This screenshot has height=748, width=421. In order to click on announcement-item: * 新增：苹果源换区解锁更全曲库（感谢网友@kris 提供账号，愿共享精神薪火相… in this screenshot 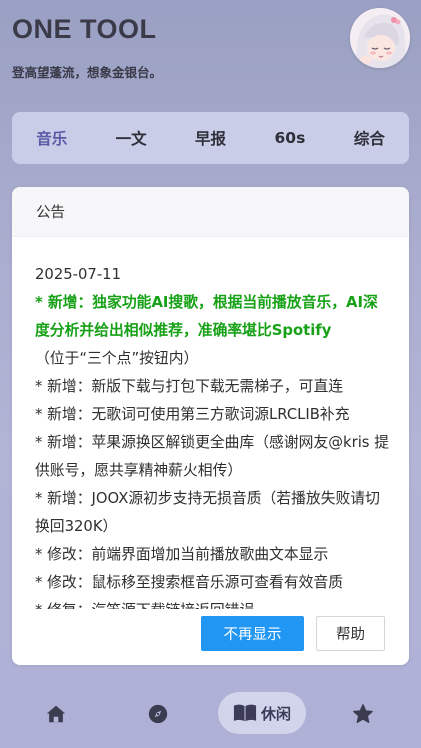, I will do `click(212, 456)`.